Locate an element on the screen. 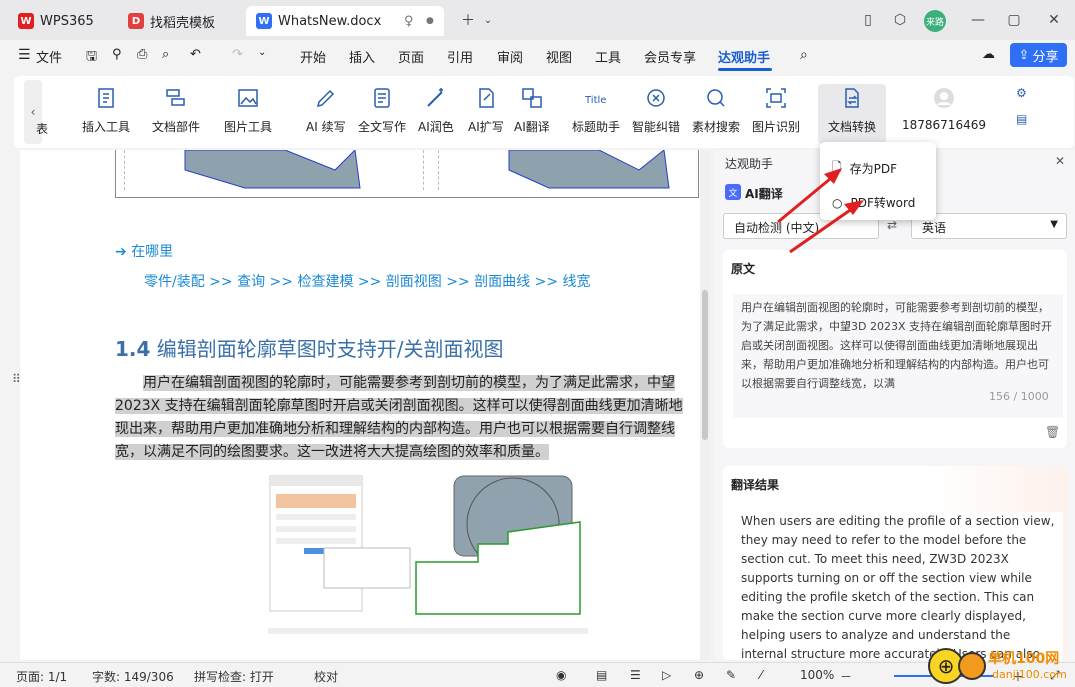 The height and width of the screenshot is (687, 1075). ai-translate-button: AI翻译 is located at coordinates (532, 114).